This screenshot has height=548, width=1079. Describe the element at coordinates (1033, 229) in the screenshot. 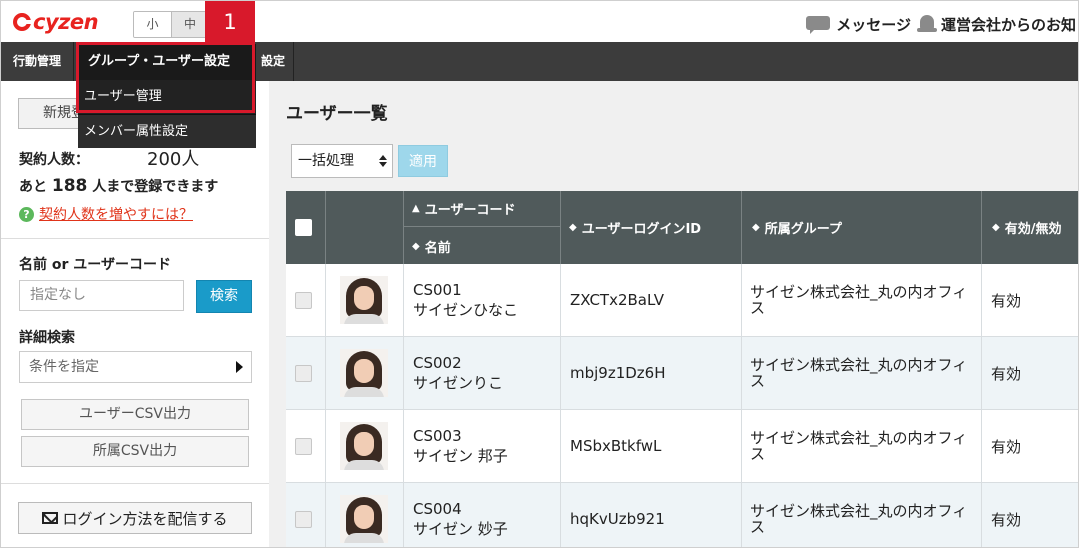

I see `header-status: 有効/無効` at that location.